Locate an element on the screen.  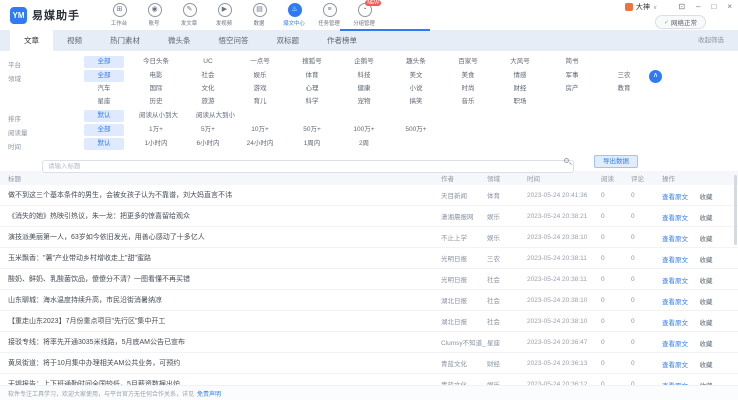
content-tab: 双标题 is located at coordinates (288, 40).